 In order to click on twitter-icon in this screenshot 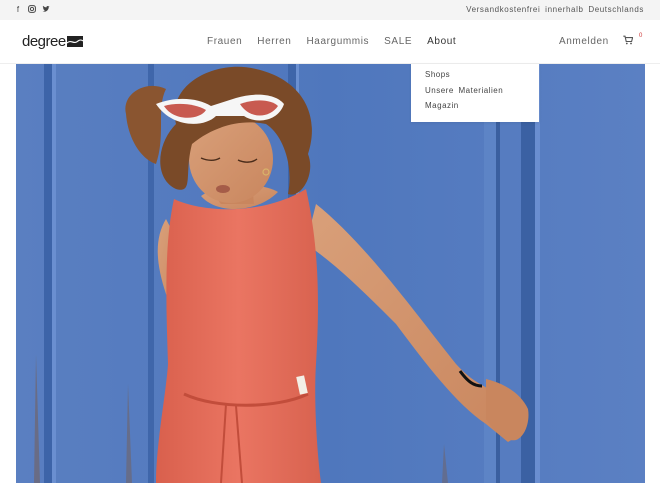, I will do `click(46, 9)`.